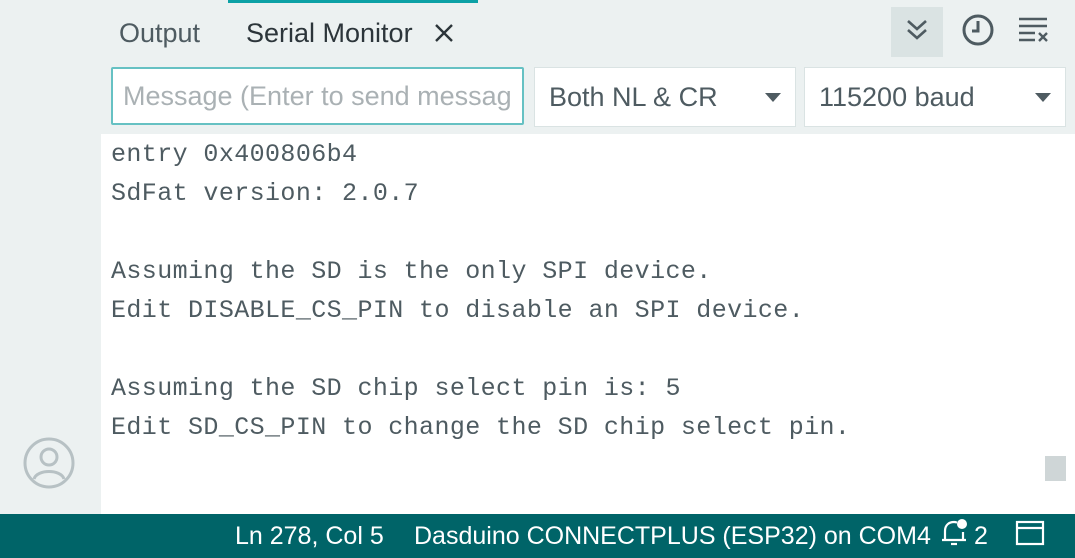 The height and width of the screenshot is (558, 1075). Describe the element at coordinates (954, 536) in the screenshot. I see `bell-icon` at that location.